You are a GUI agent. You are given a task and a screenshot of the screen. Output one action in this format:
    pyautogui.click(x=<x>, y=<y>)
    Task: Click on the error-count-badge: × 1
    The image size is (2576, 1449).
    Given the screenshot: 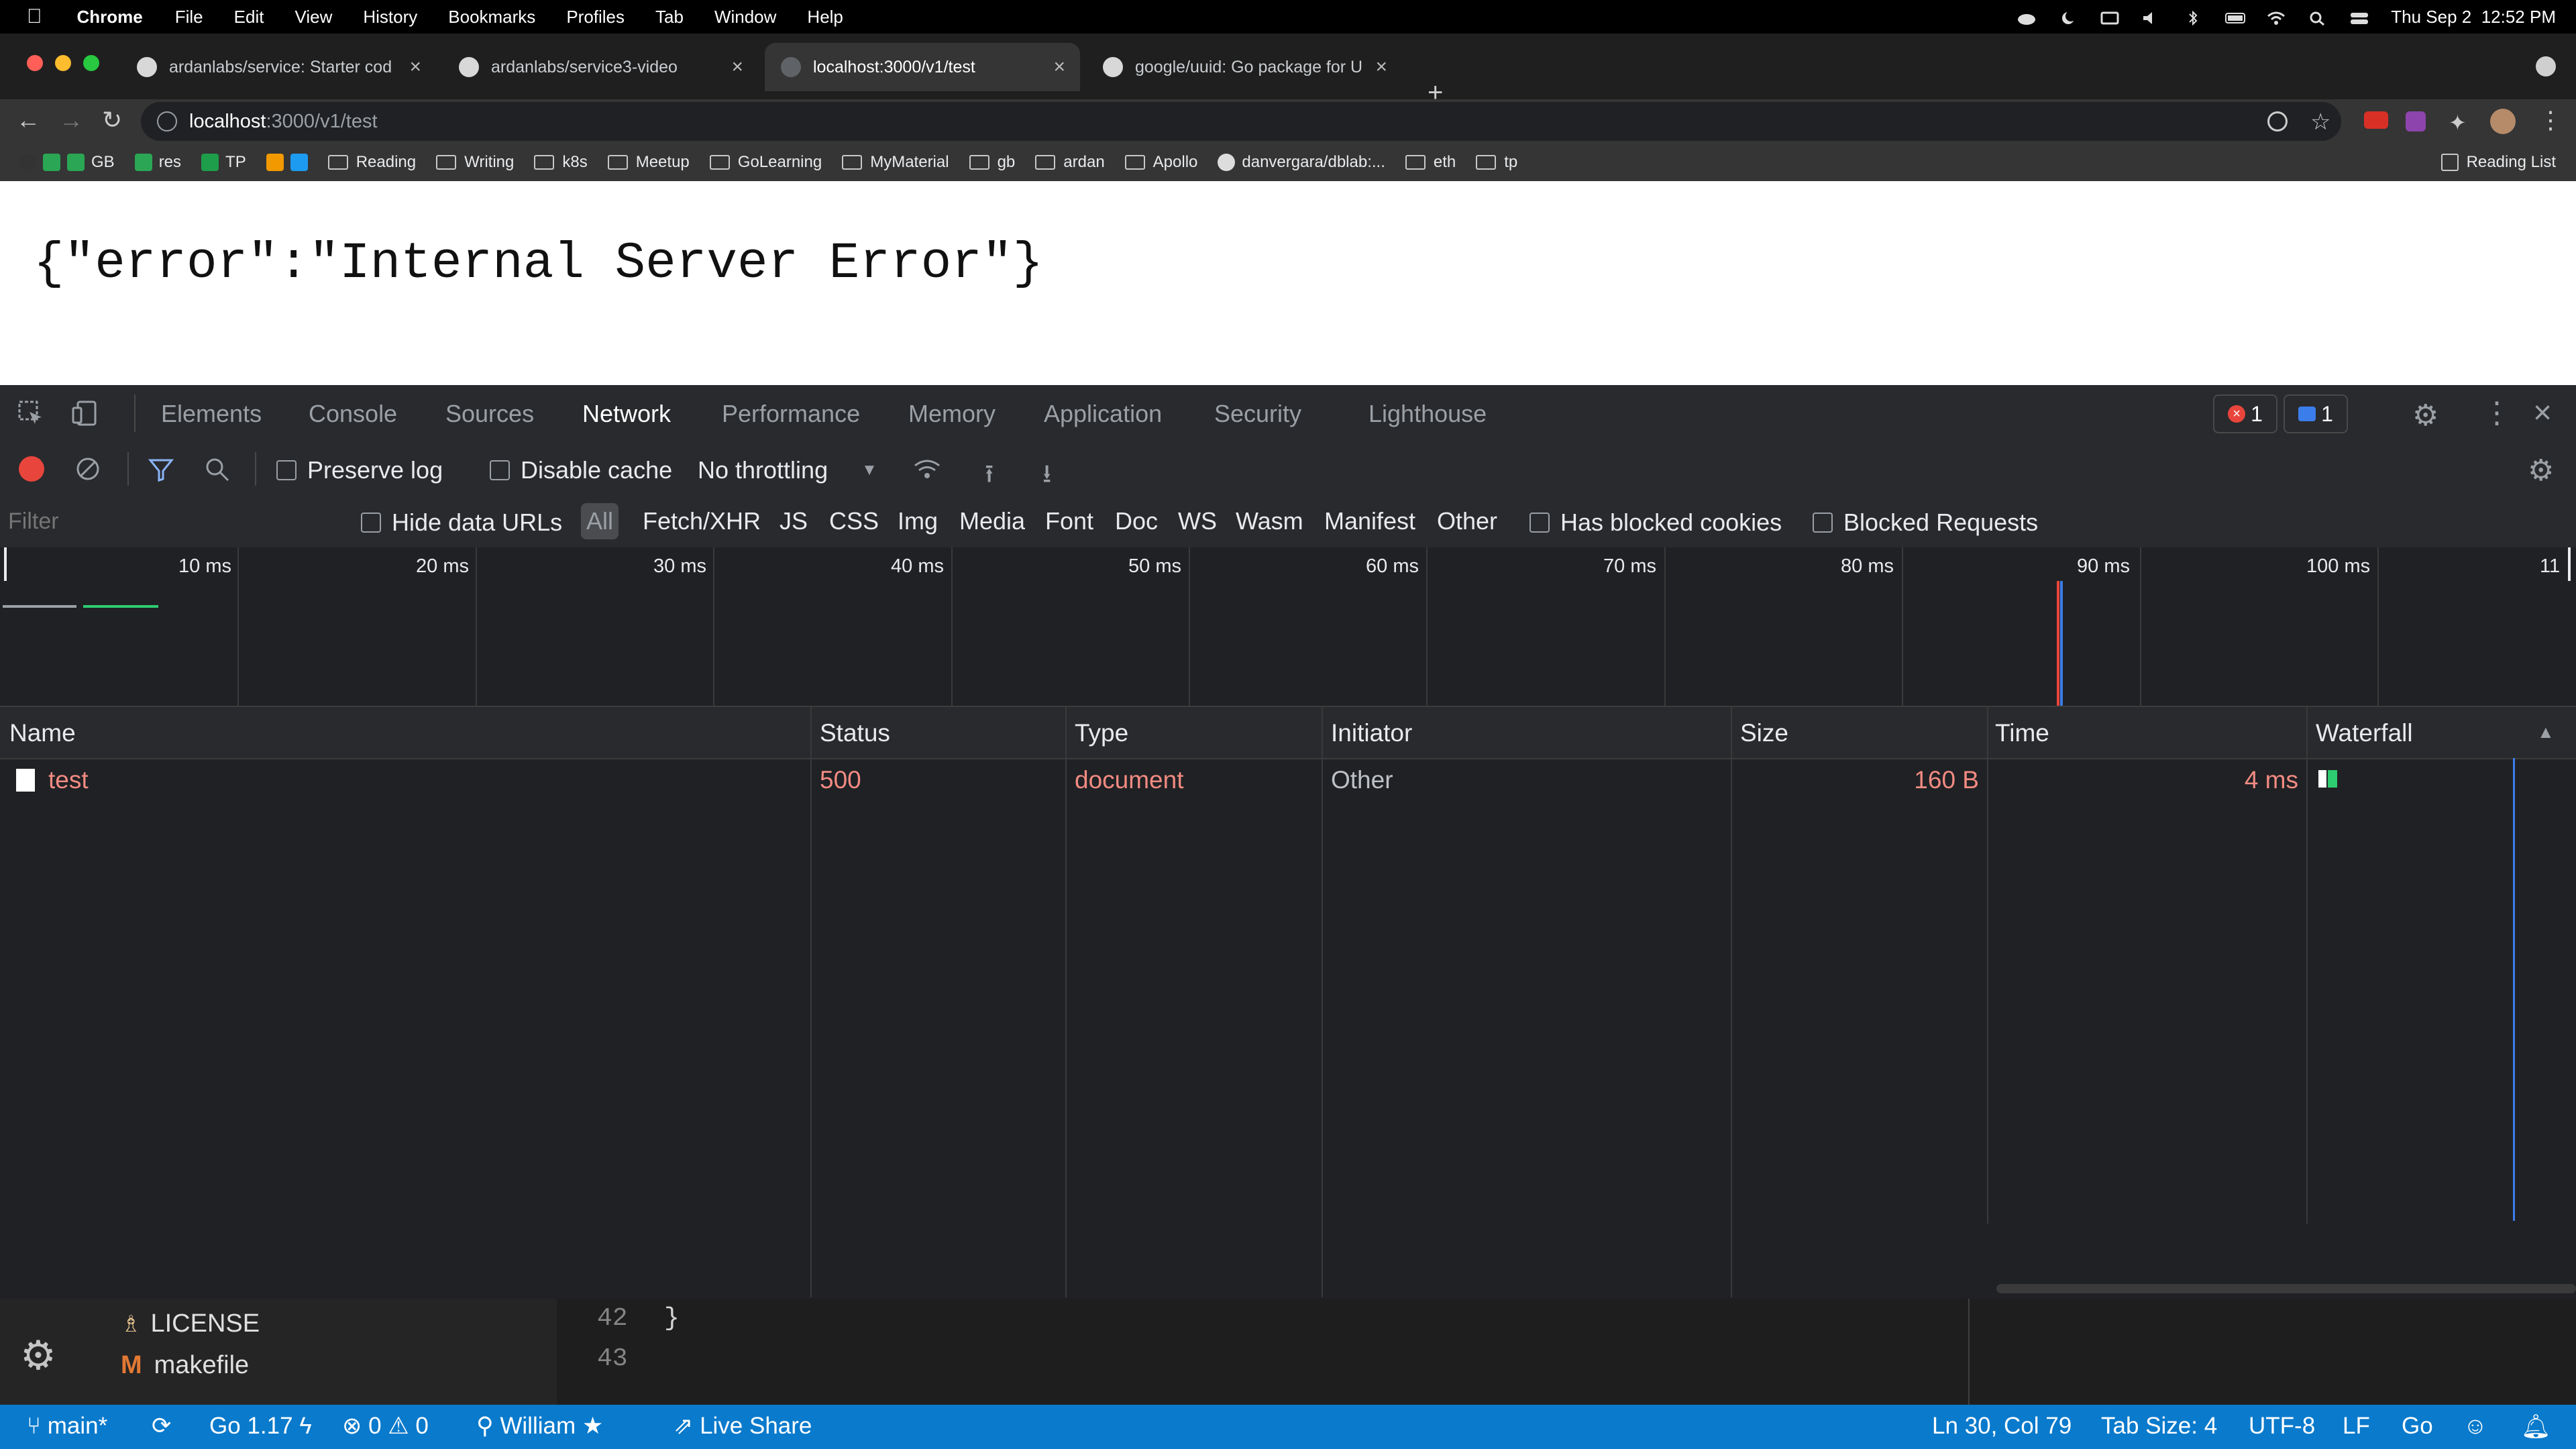 What is the action you would take?
    pyautogui.click(x=2245, y=413)
    